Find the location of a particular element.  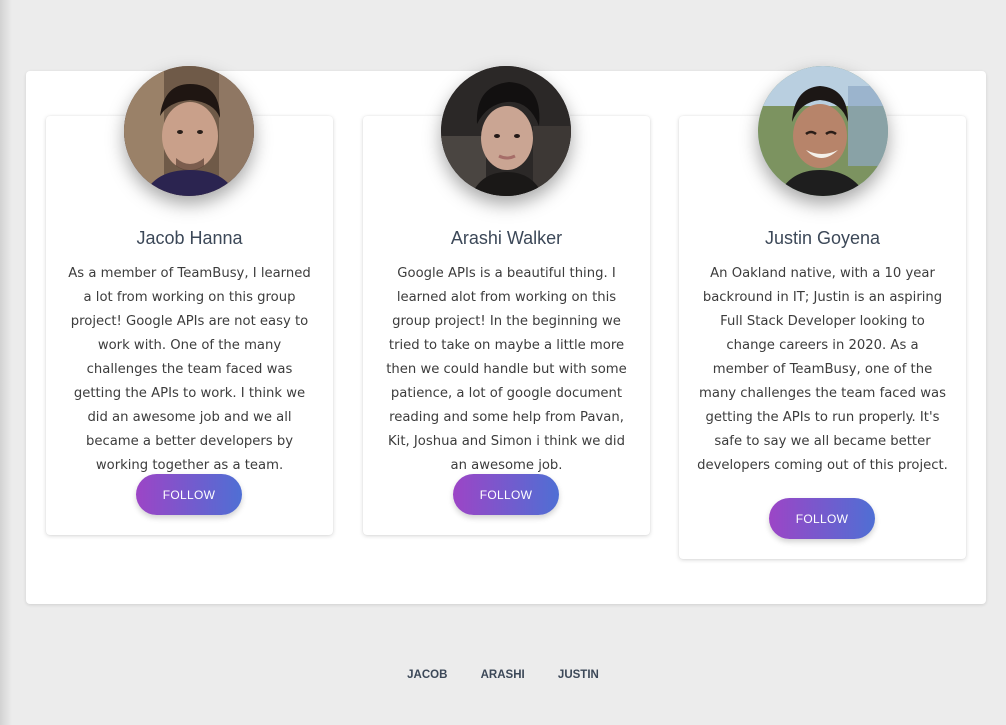

follow-button-justin: FOLLOW is located at coordinates (822, 518).